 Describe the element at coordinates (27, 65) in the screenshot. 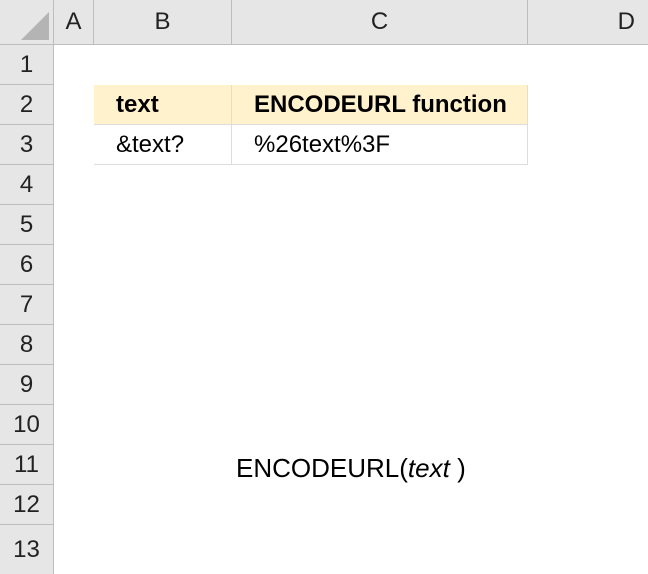

I see `row-header-1: 1` at that location.